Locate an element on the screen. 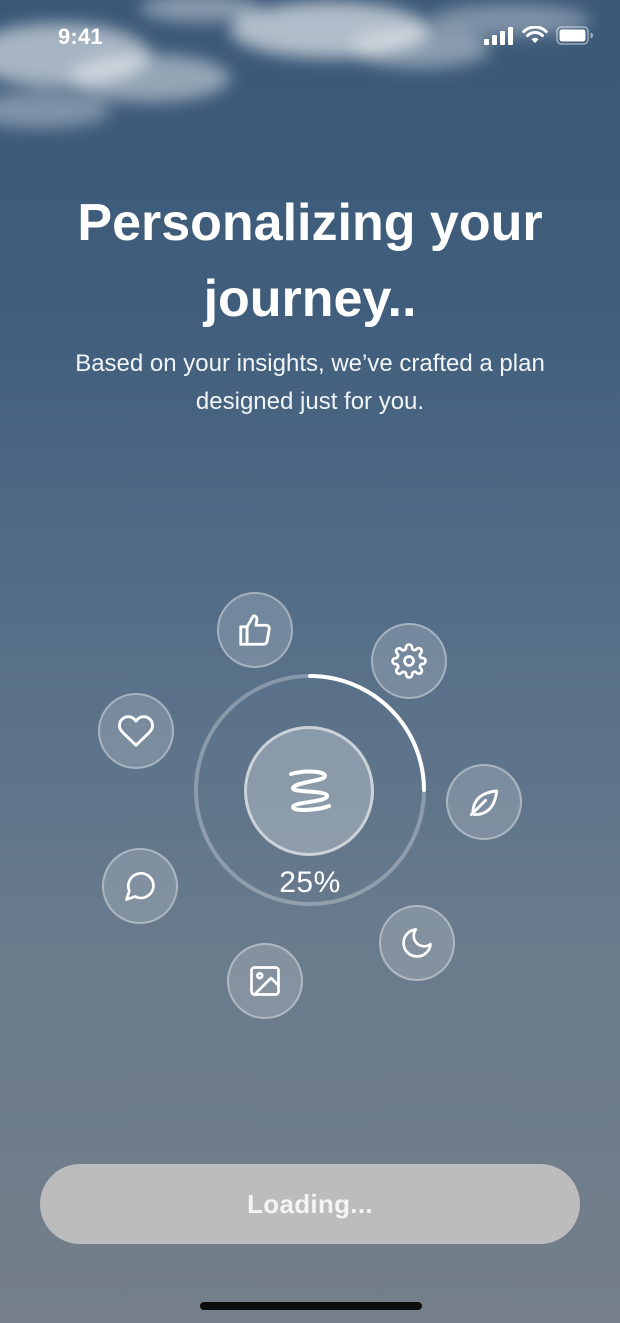 This screenshot has width=620, height=1323. moon-bubble is located at coordinates (417, 943).